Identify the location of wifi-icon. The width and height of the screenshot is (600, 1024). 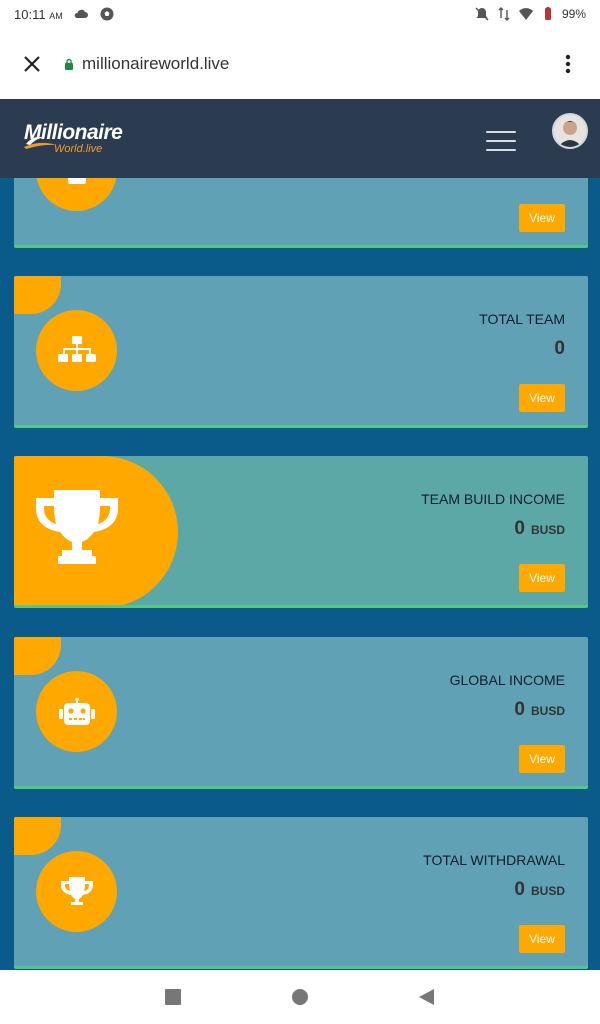
(525, 14).